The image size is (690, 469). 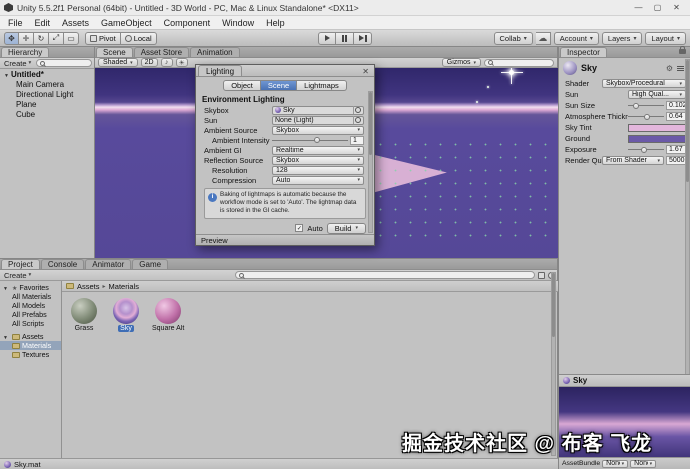 I want to click on favorites-row: Favorites, so click(x=30, y=287).